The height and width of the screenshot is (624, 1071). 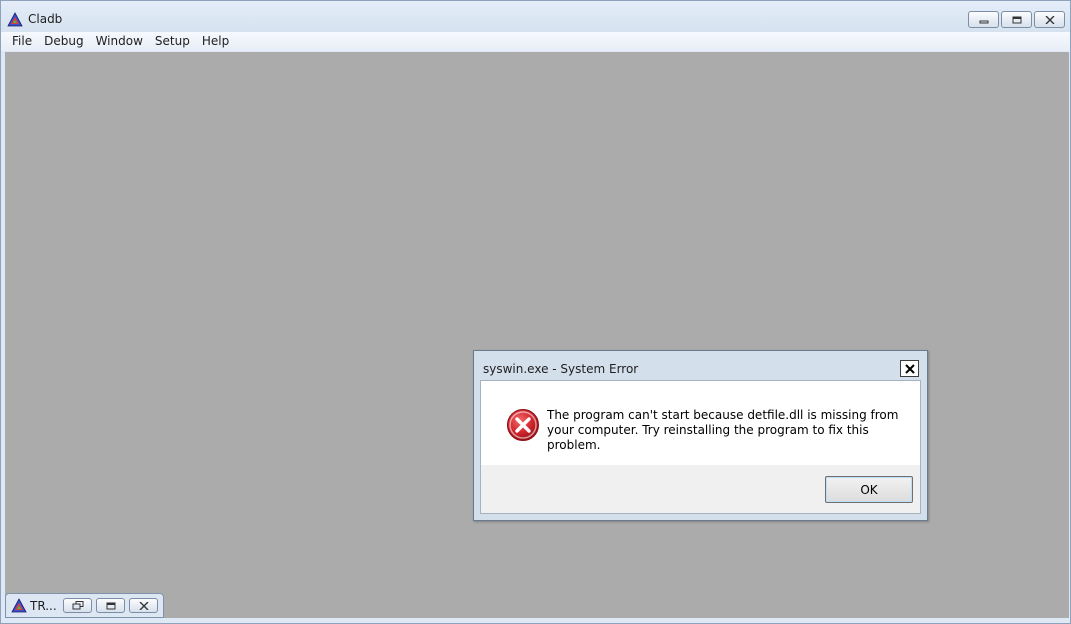 I want to click on menu-bar: File Debug Window Setup Help, so click(x=535, y=41).